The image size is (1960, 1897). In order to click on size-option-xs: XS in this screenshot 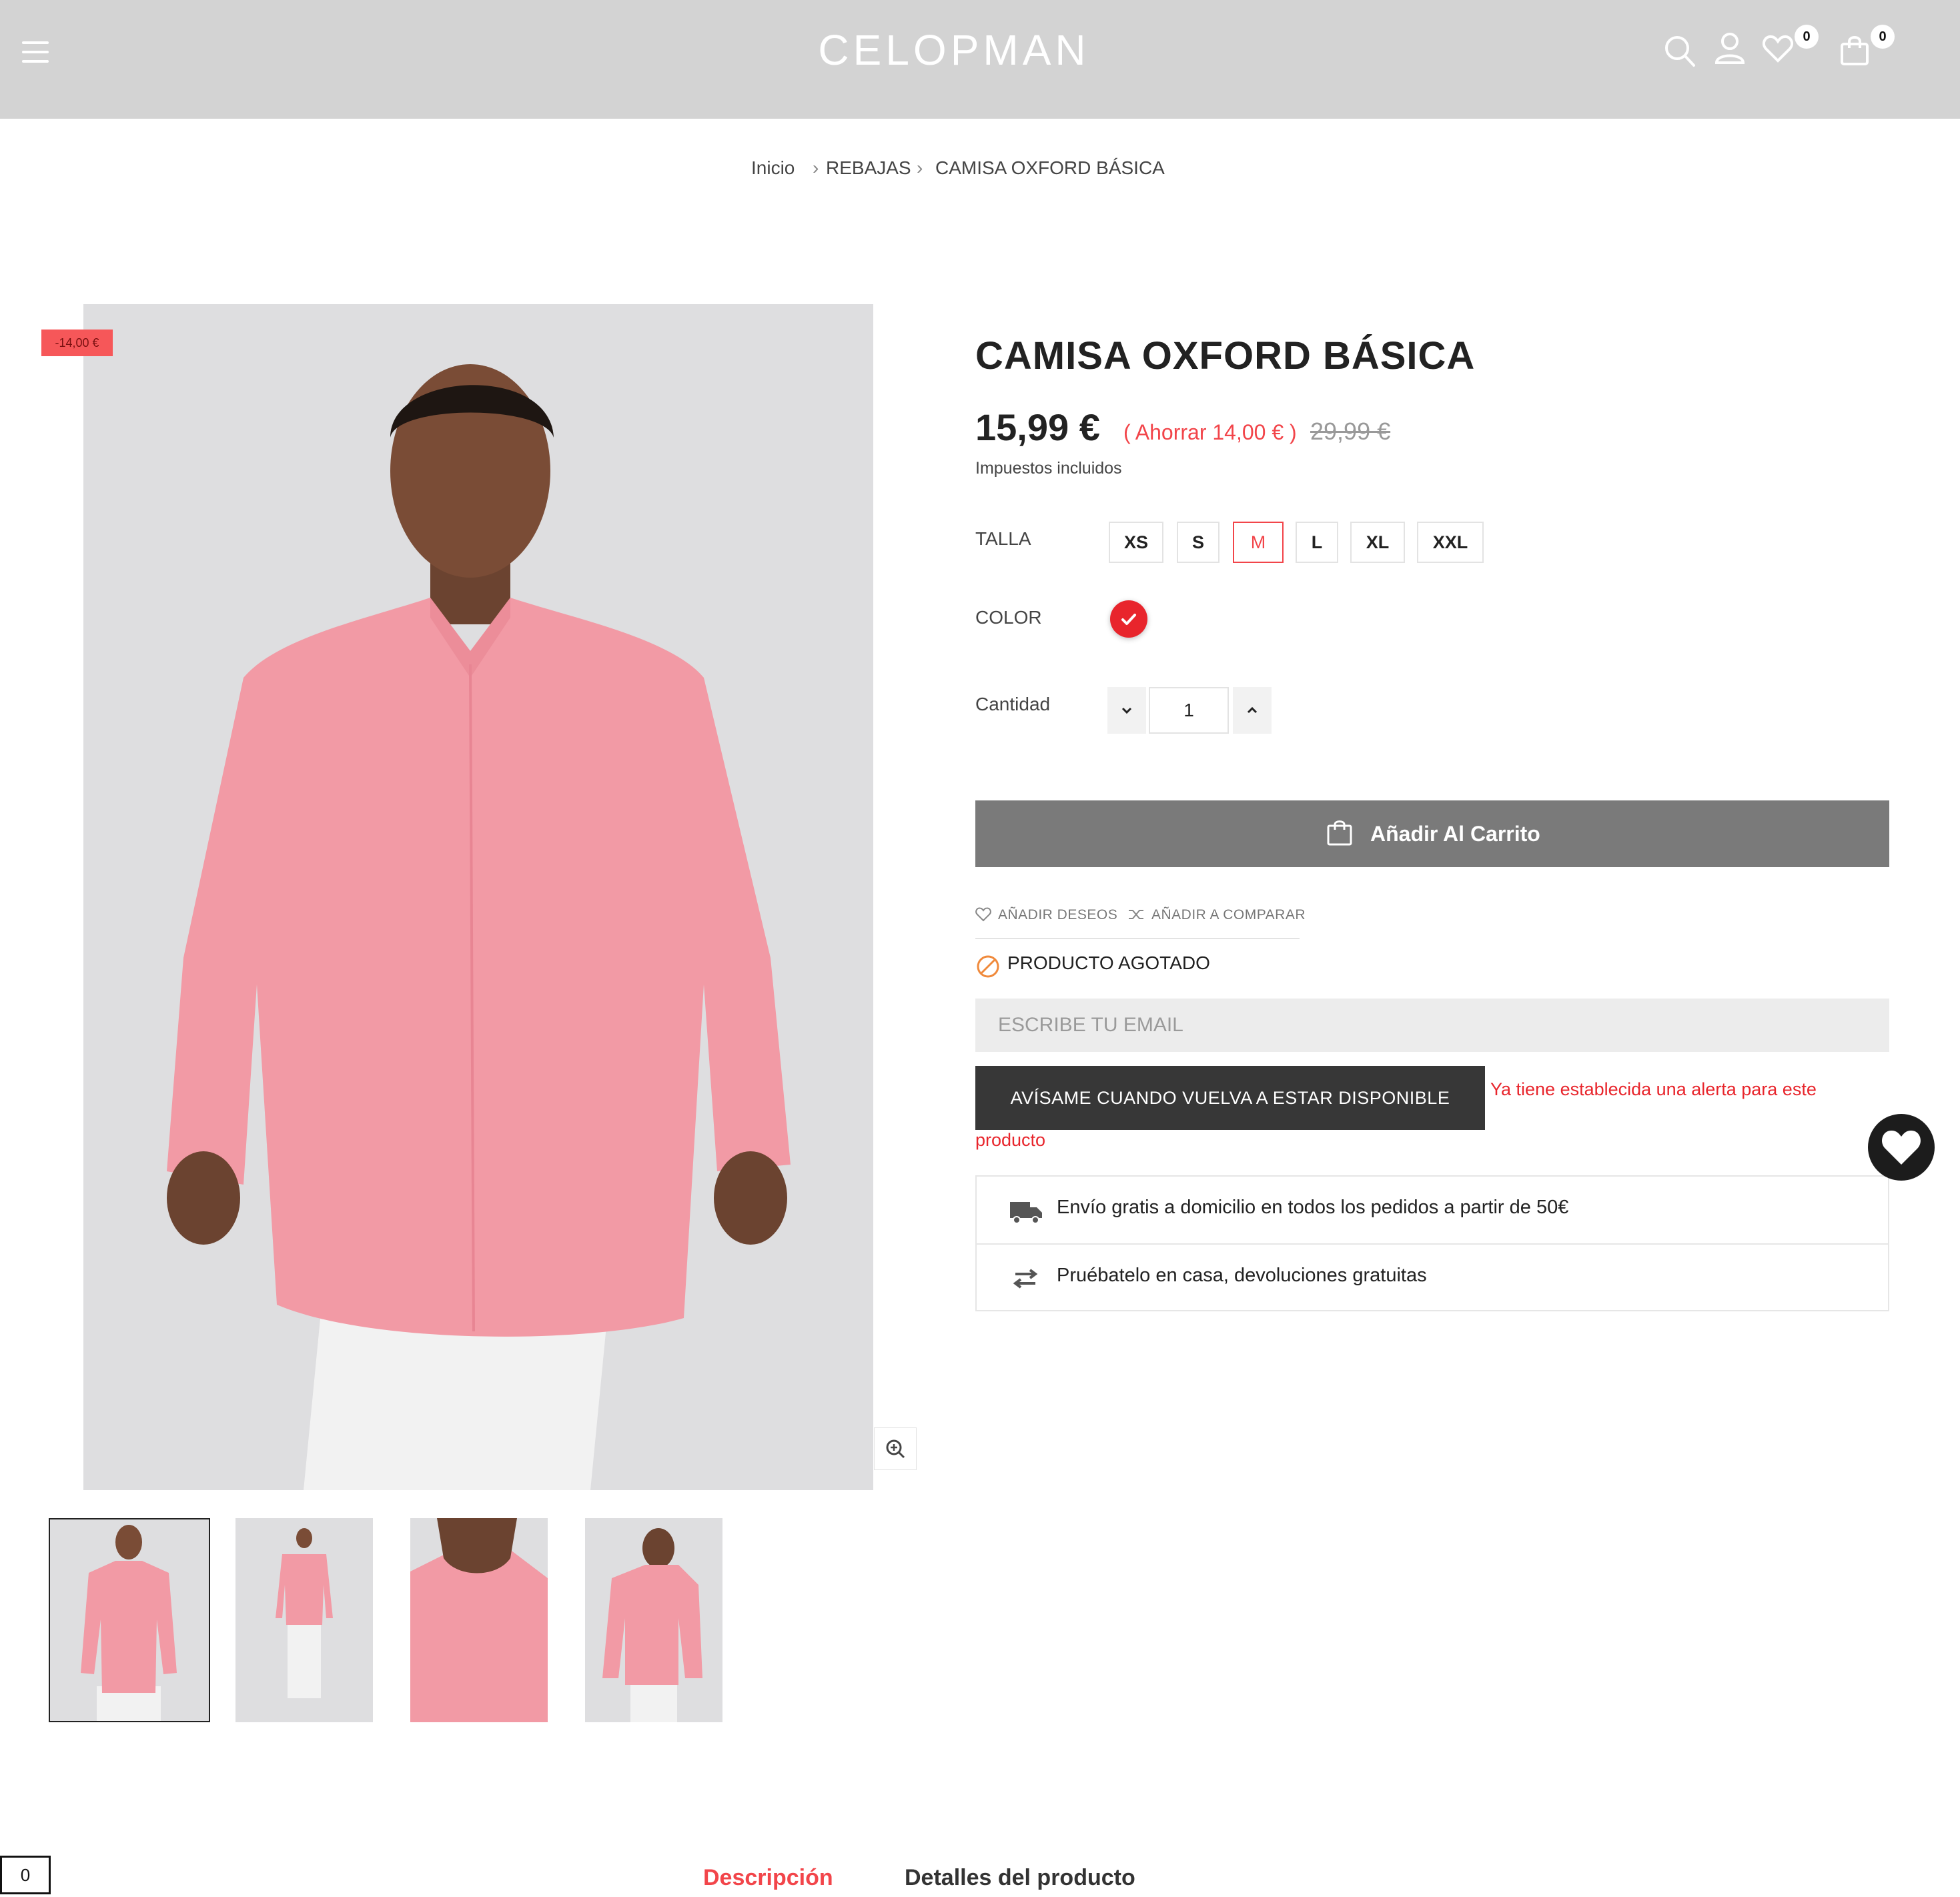, I will do `click(1136, 542)`.